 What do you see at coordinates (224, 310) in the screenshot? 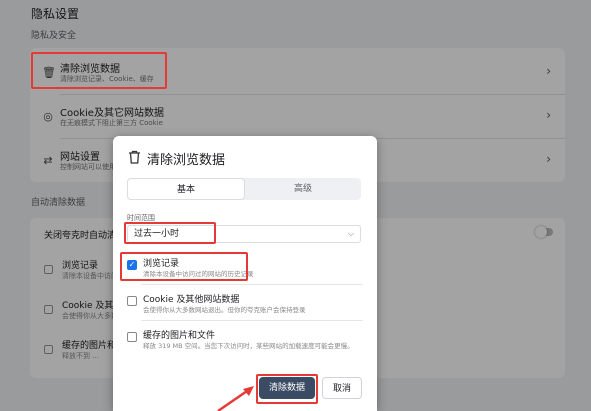
I see `option-subtitle: 会使得你从大多数网站退出。但你的夸克账户会保持登录` at bounding box center [224, 310].